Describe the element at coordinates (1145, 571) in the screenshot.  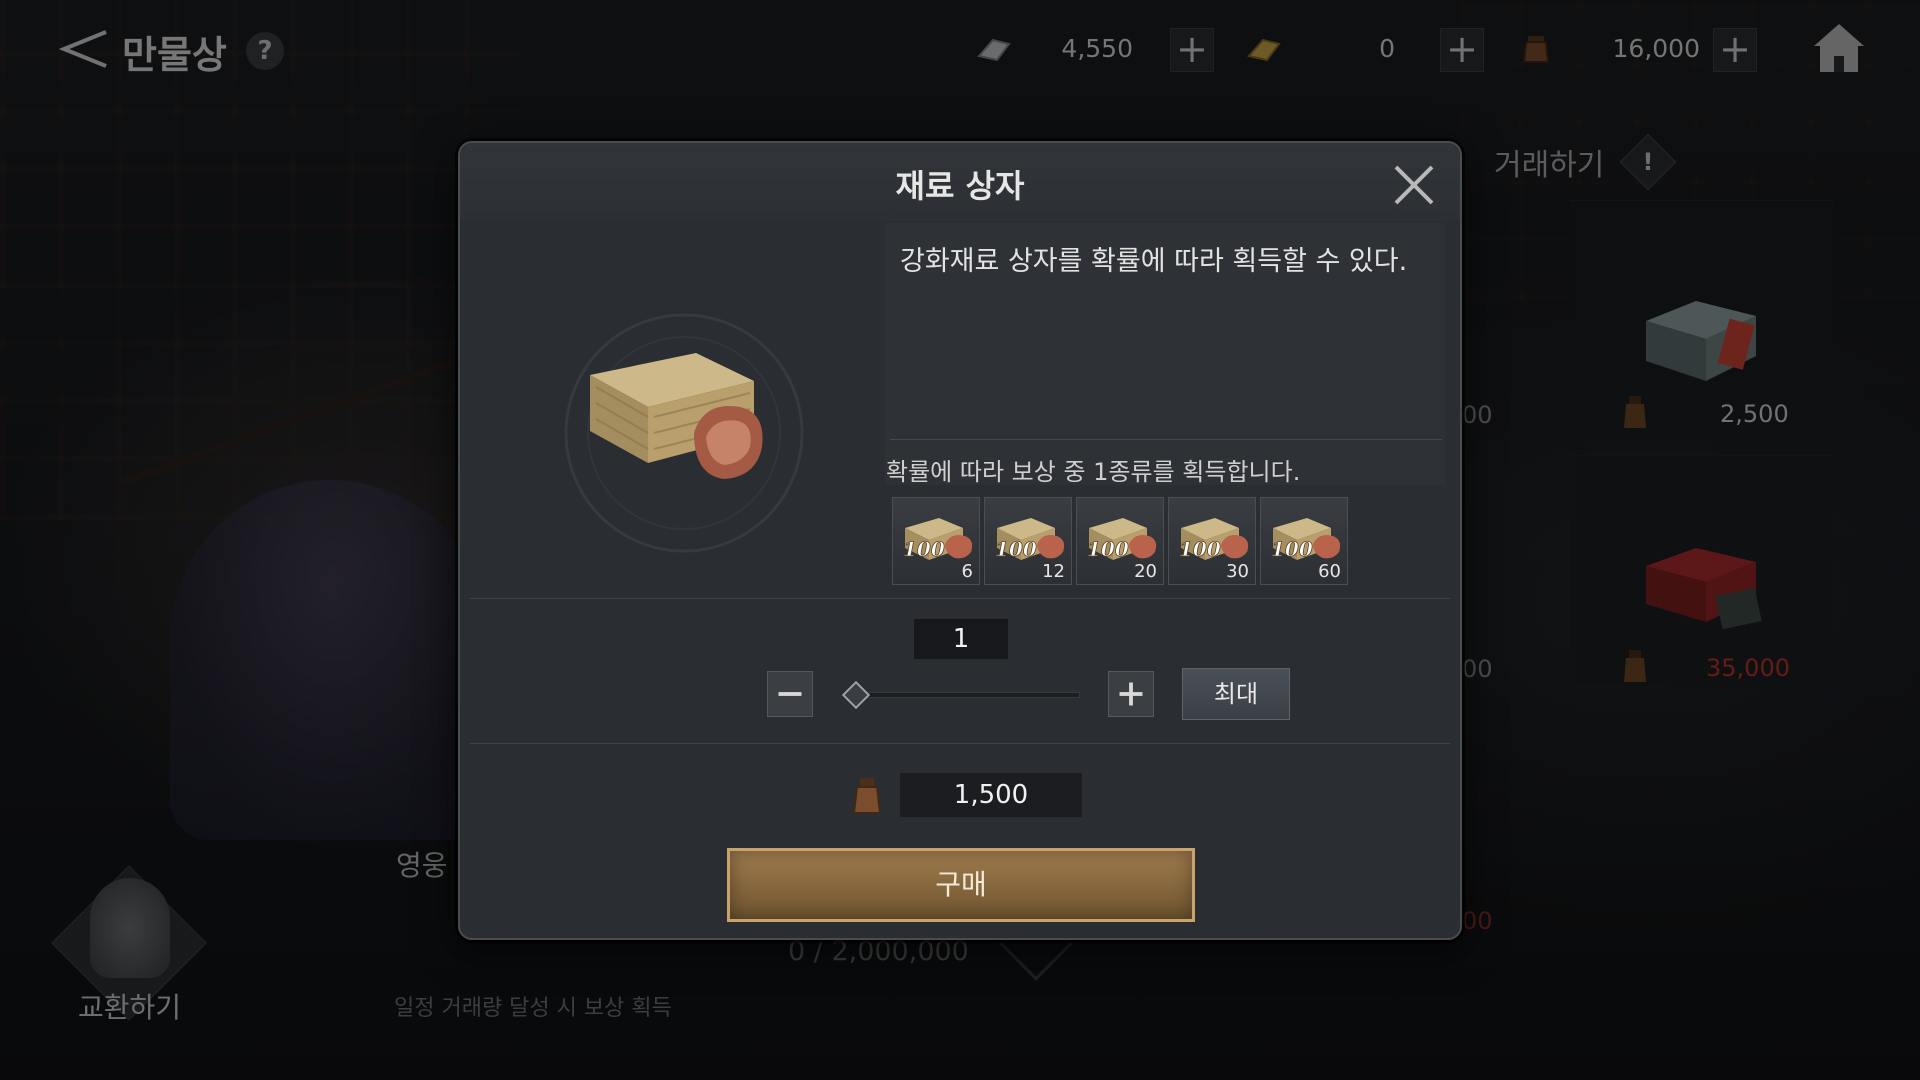
I see `reward-quantity: 20` at that location.